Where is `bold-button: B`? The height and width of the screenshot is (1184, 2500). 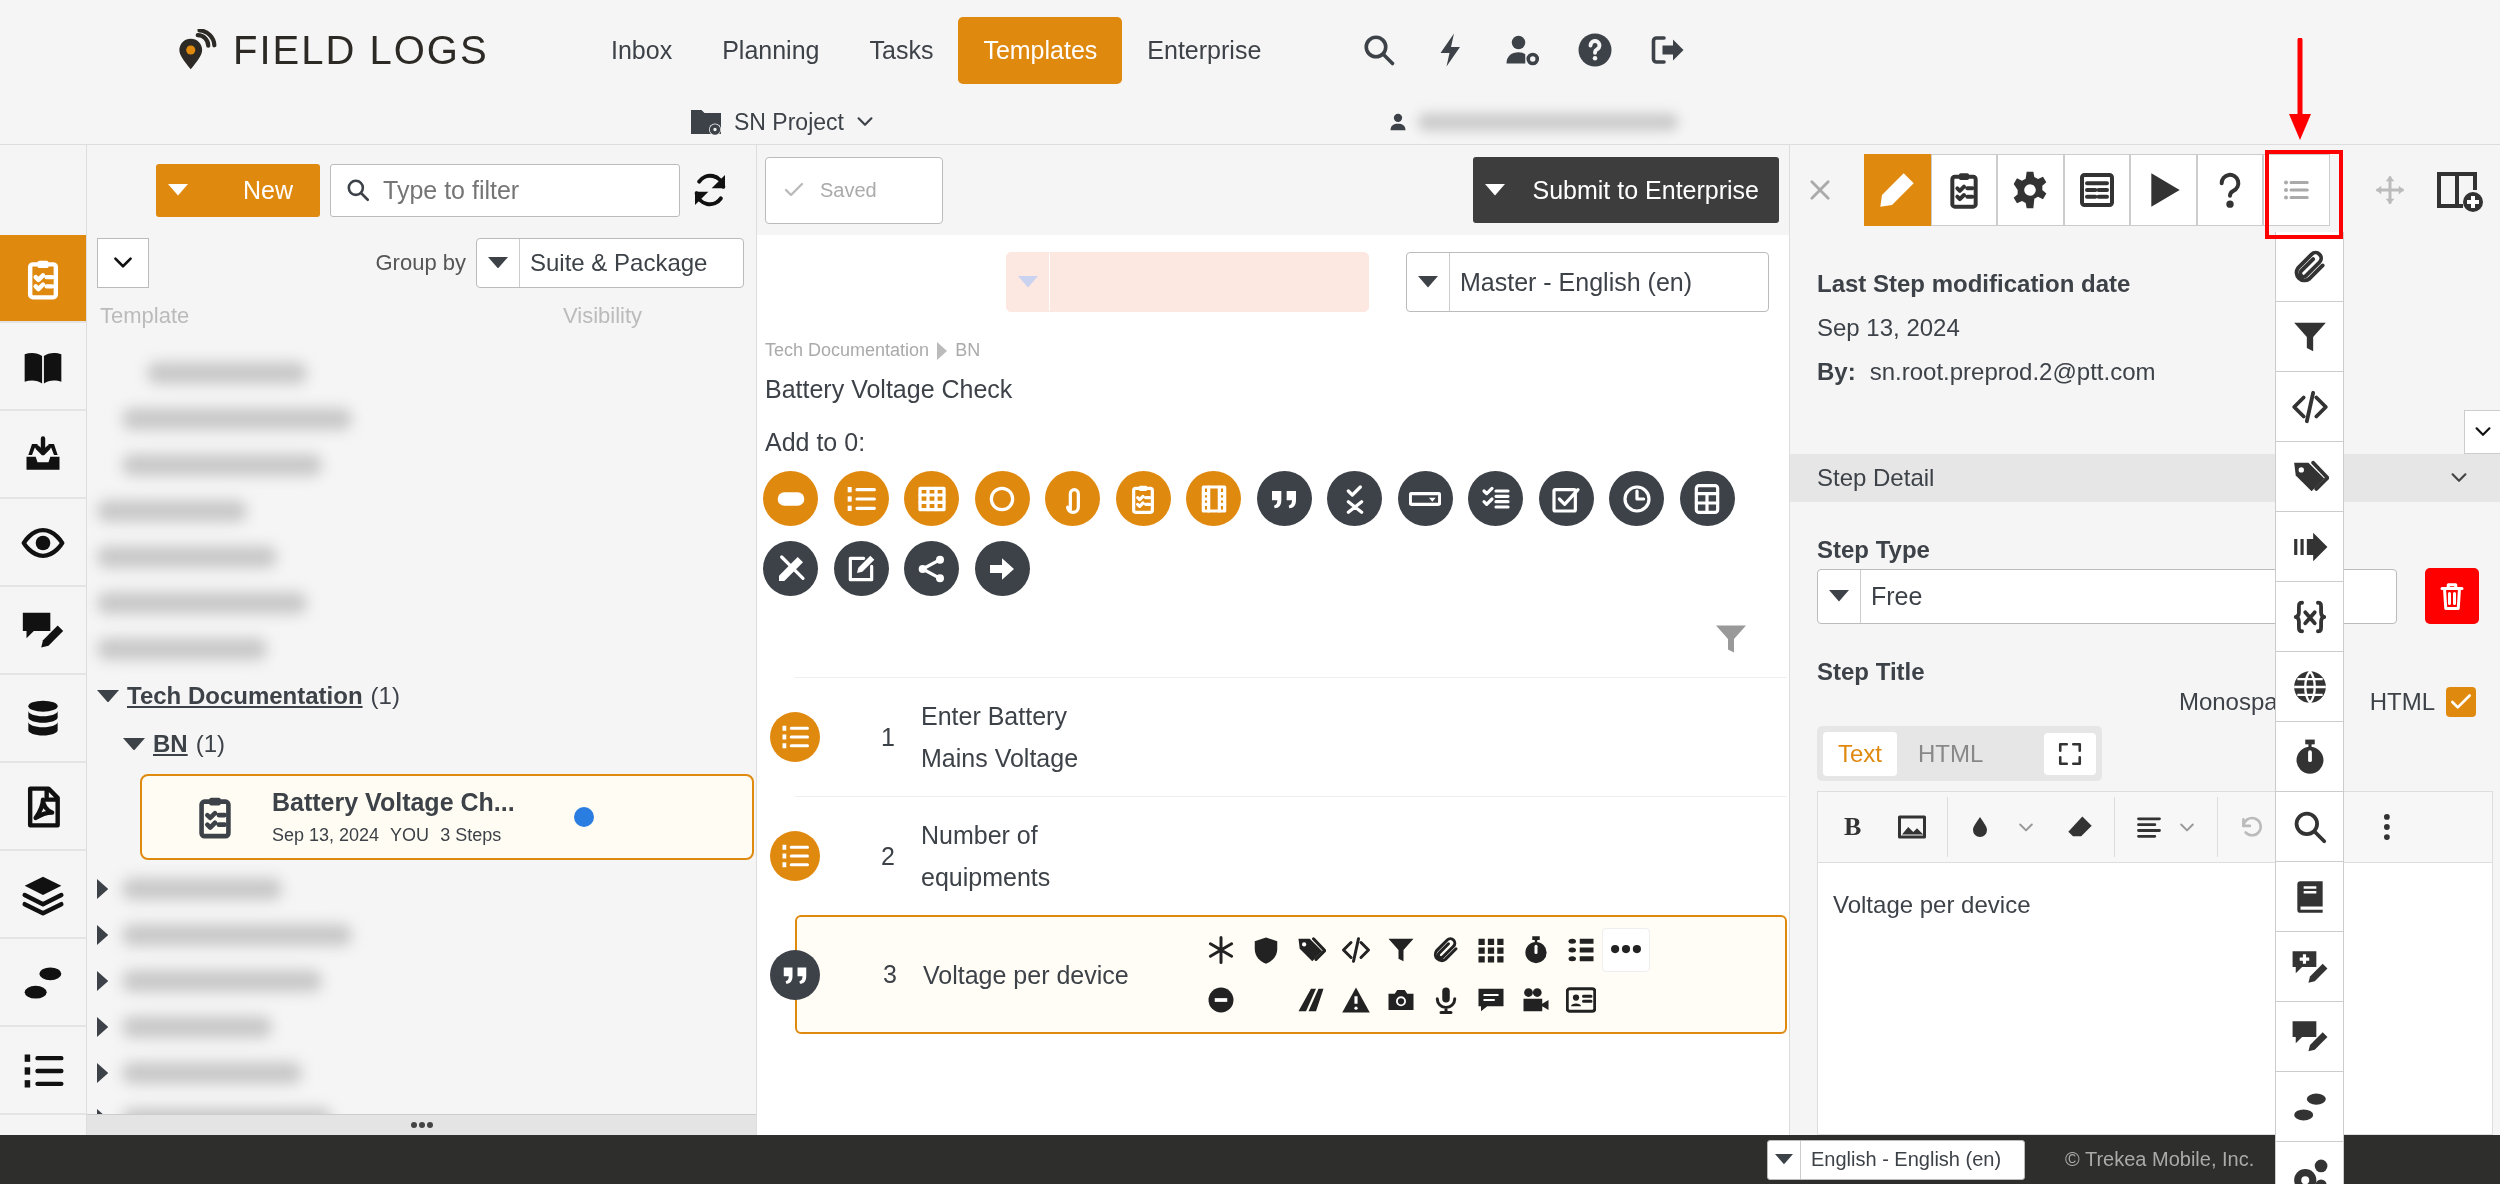 bold-button: B is located at coordinates (1853, 827).